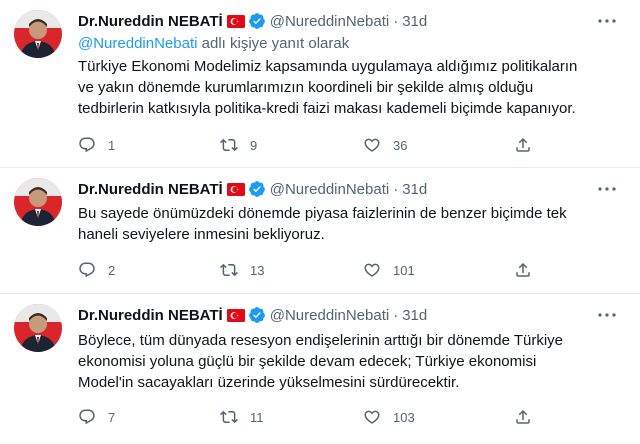  Describe the element at coordinates (308, 146) in the screenshot. I see `tweet-actions: 1 9 36` at that location.